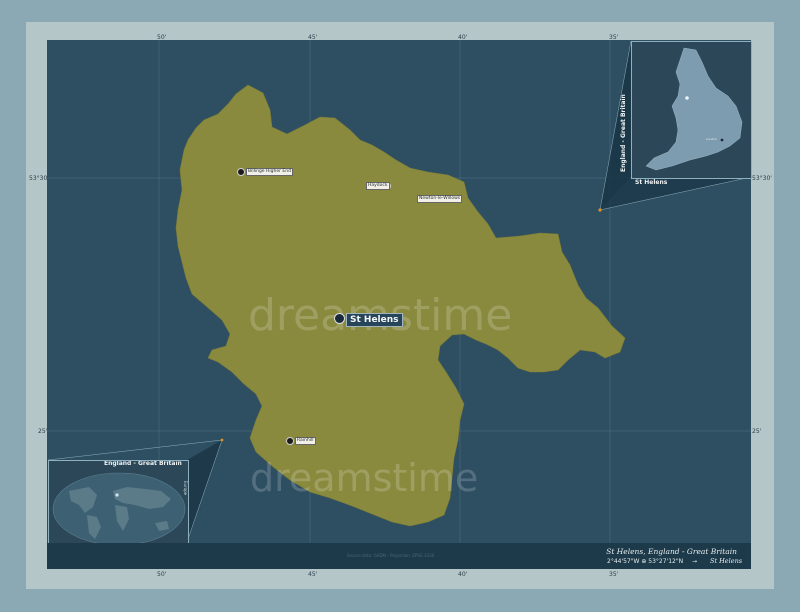 The width and height of the screenshot is (800, 612). What do you see at coordinates (694, 109) in the screenshot?
I see `england-inset-map` at bounding box center [694, 109].